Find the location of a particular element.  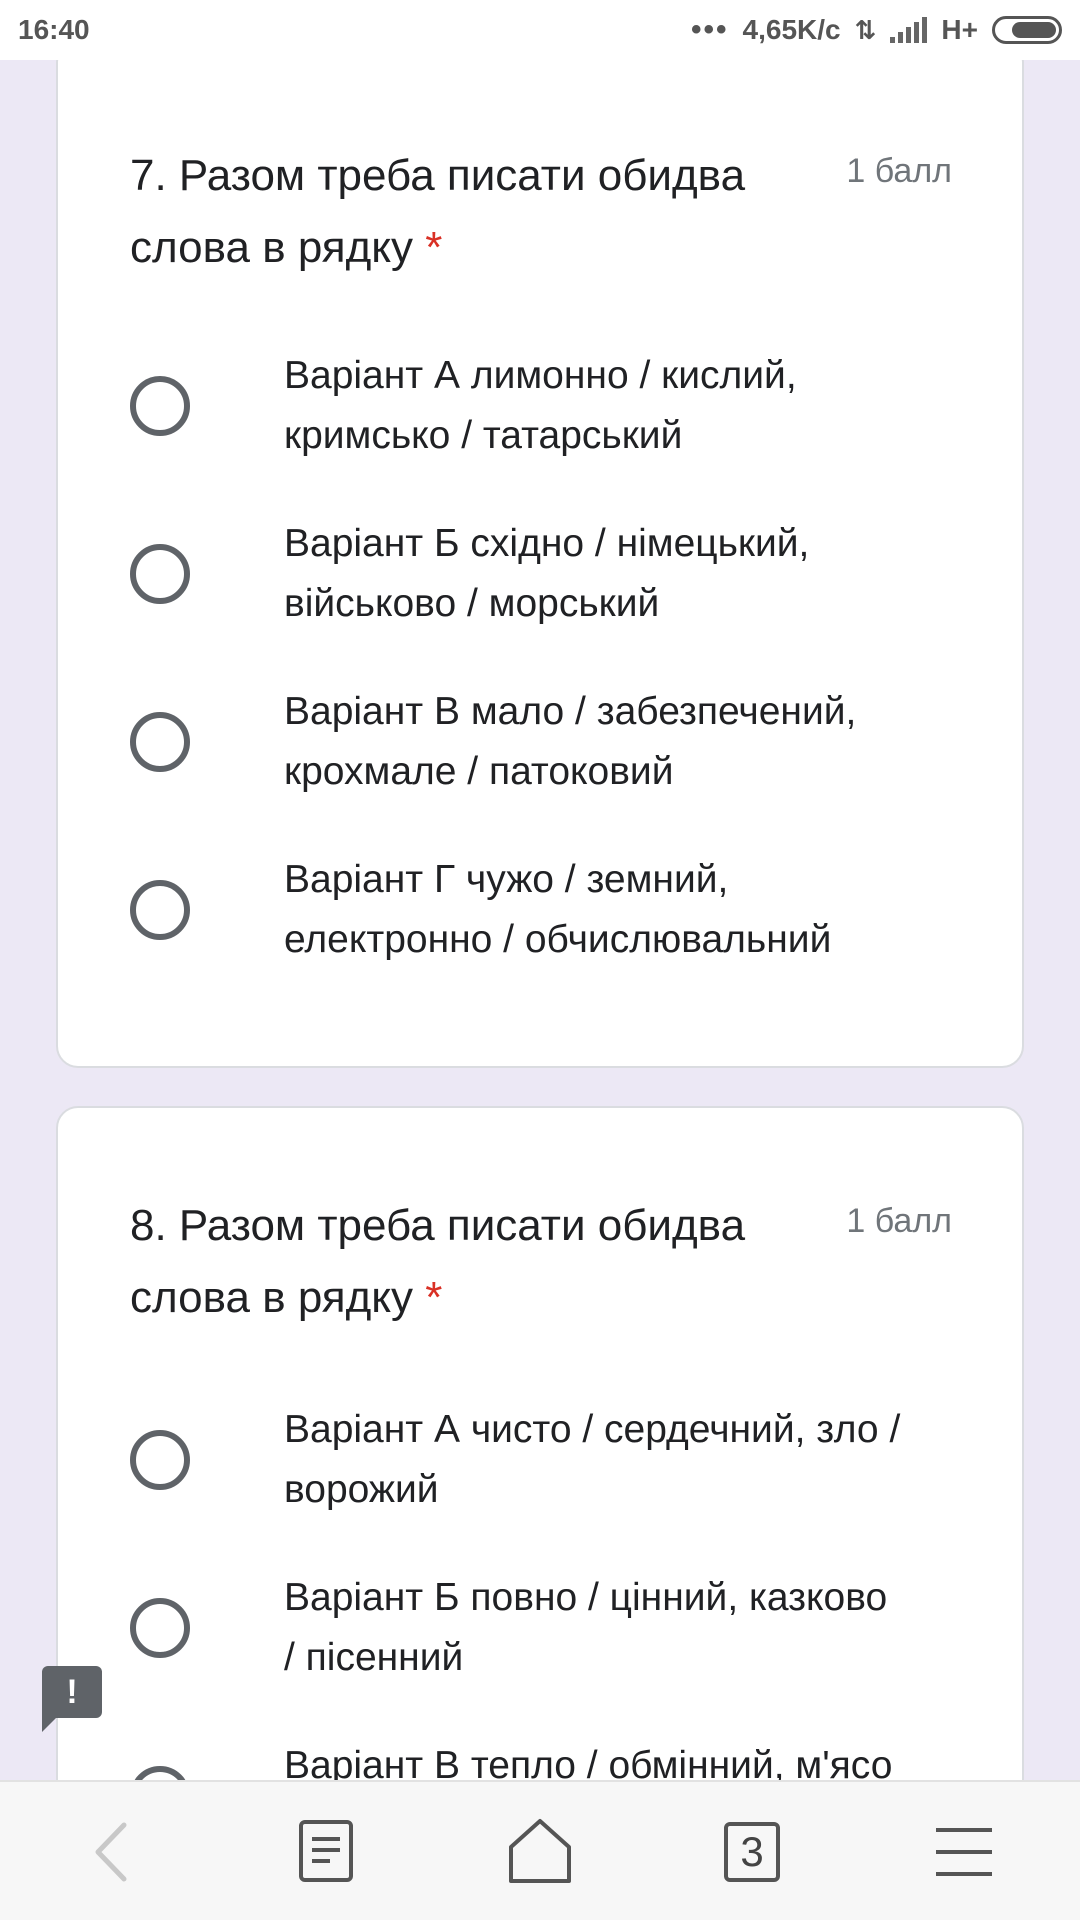

status-indicators: ••• 4,65K/c ⇅ H+ is located at coordinates (876, 30).